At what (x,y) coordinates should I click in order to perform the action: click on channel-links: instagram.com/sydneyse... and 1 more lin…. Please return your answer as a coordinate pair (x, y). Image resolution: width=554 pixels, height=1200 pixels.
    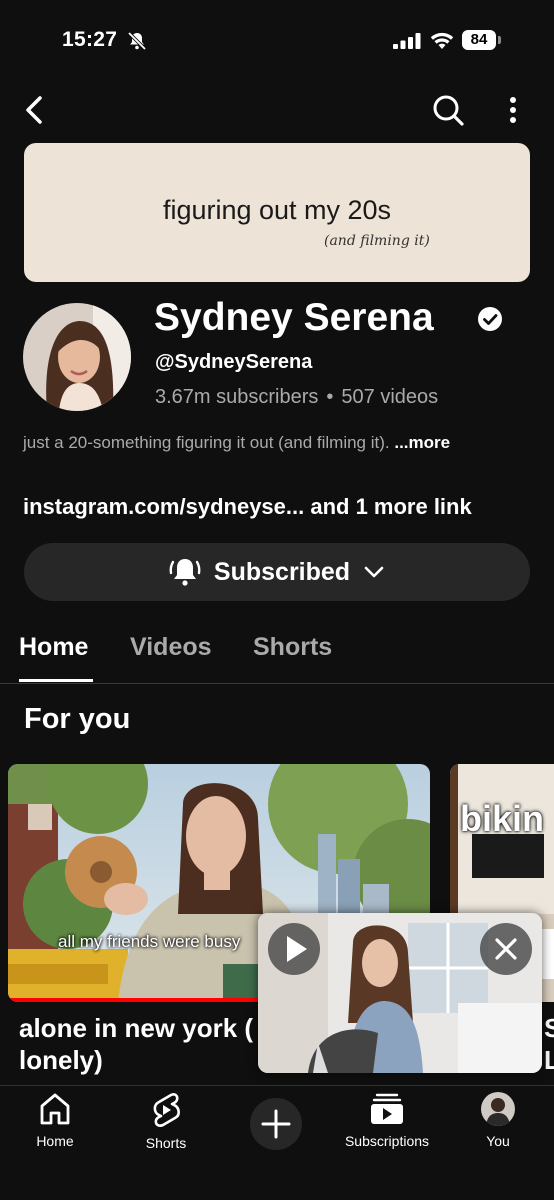
    Looking at the image, I should click on (247, 507).